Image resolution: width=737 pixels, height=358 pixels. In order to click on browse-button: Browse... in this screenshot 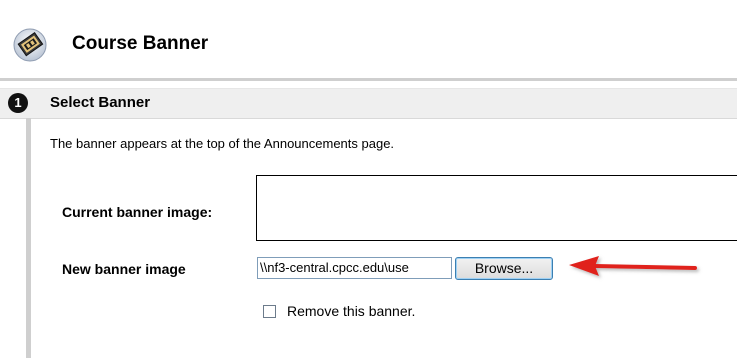, I will do `click(504, 268)`.